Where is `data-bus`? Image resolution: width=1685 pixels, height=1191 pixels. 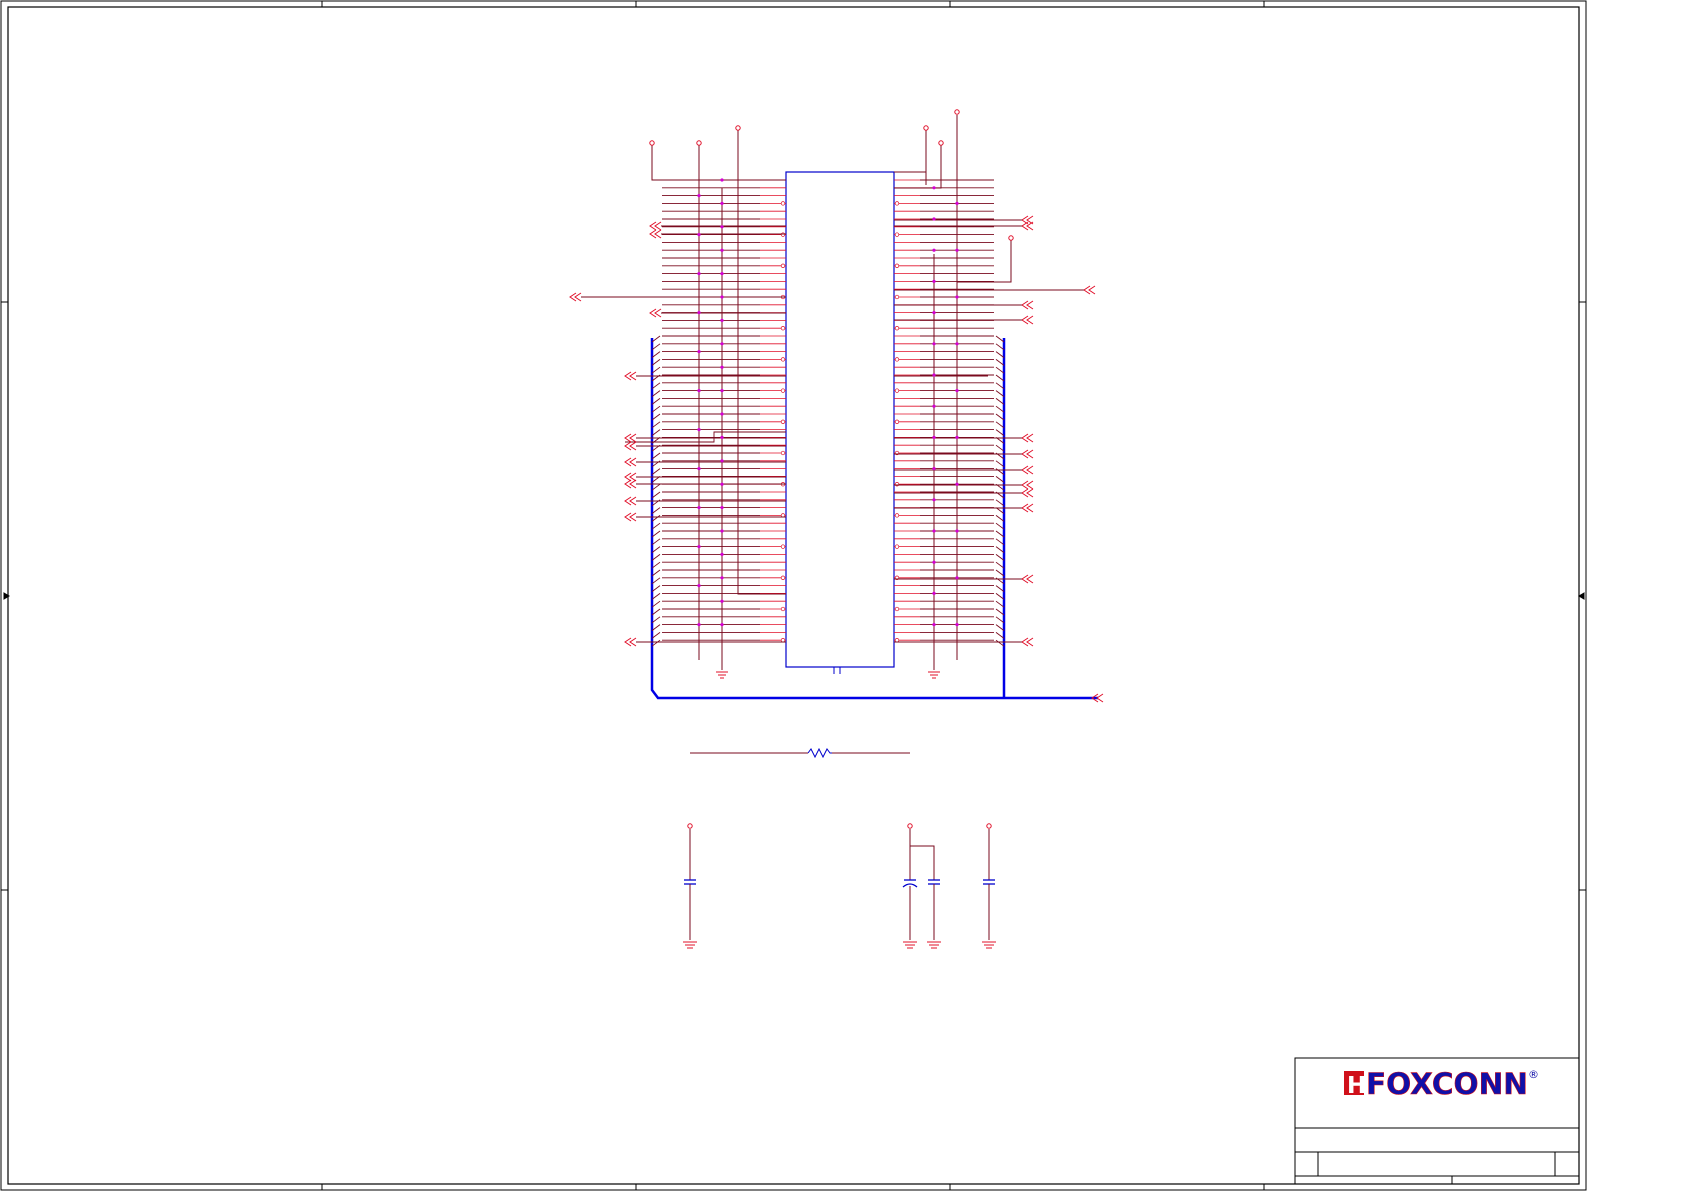 data-bus is located at coordinates (874, 519).